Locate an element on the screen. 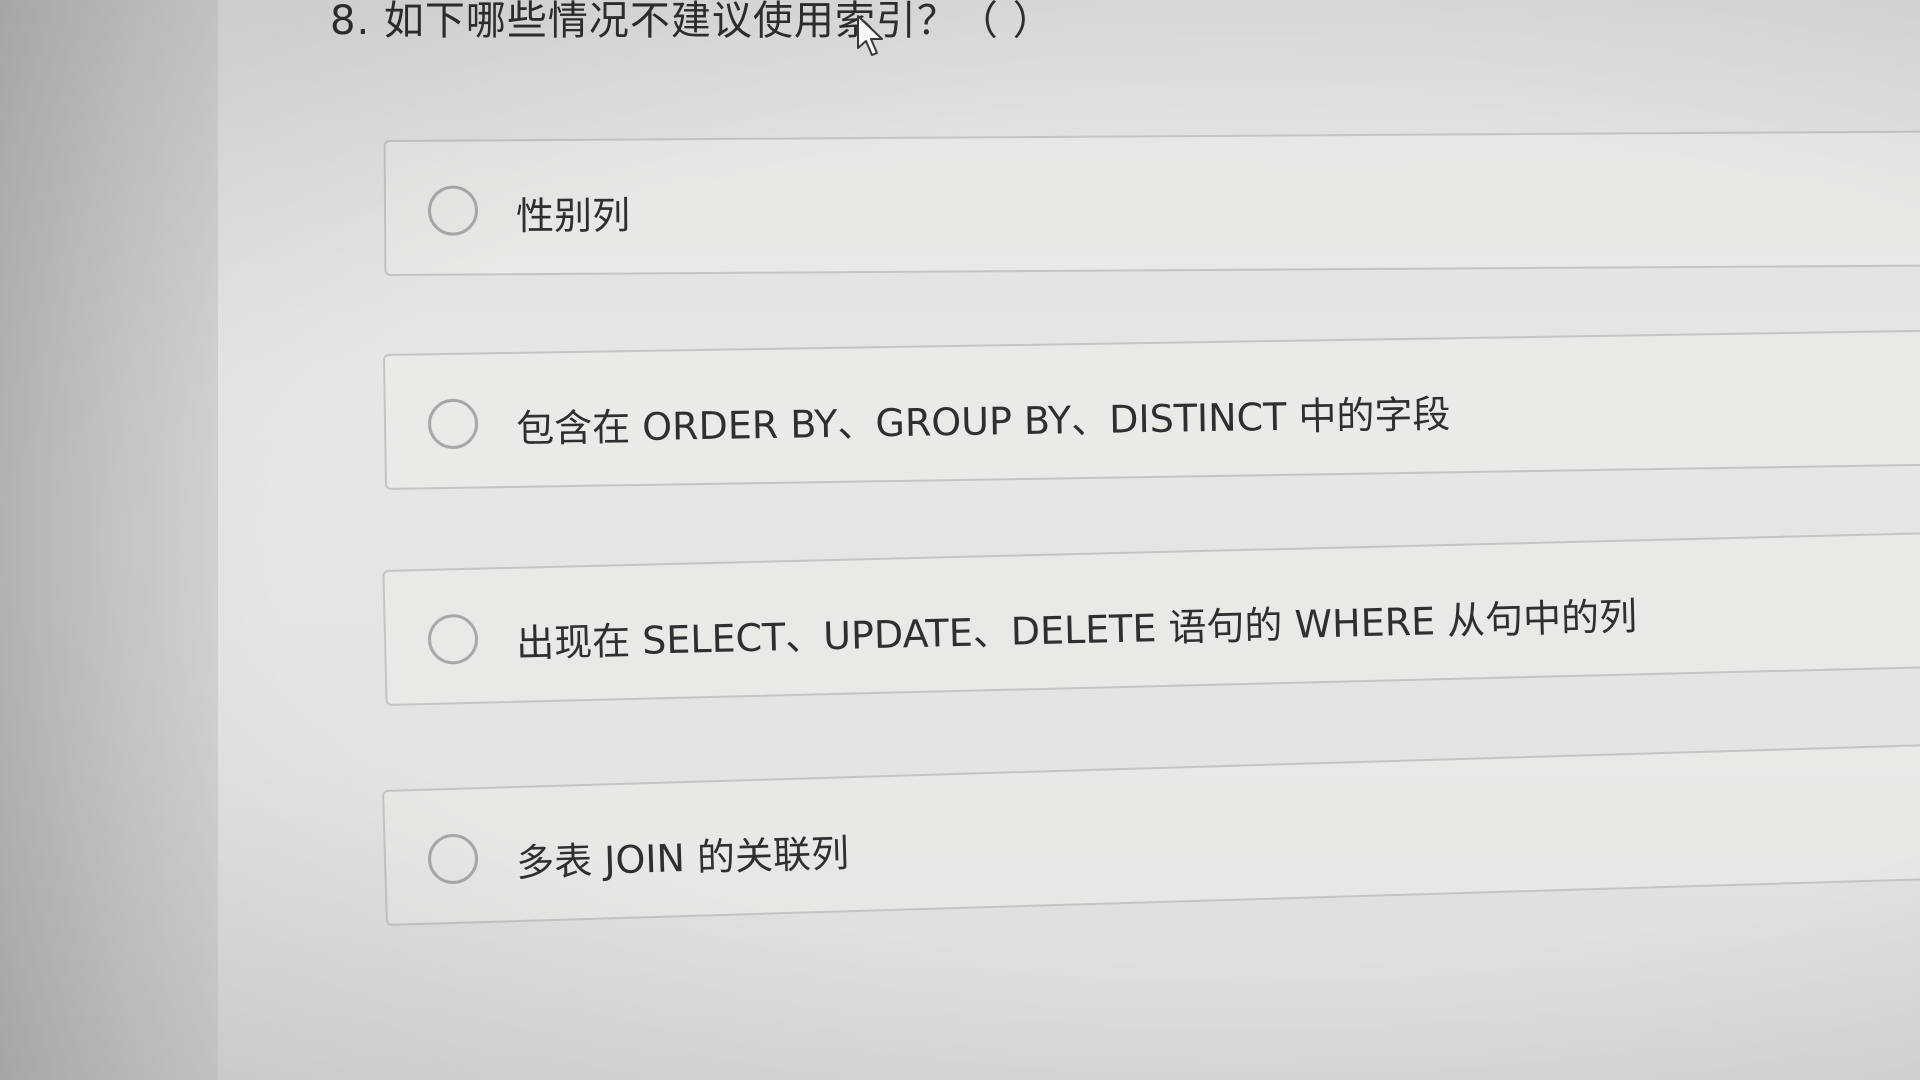  option-label: 包含在 ORDER BY、GROUP BY、DISTINCT 中的字段 is located at coordinates (983, 421).